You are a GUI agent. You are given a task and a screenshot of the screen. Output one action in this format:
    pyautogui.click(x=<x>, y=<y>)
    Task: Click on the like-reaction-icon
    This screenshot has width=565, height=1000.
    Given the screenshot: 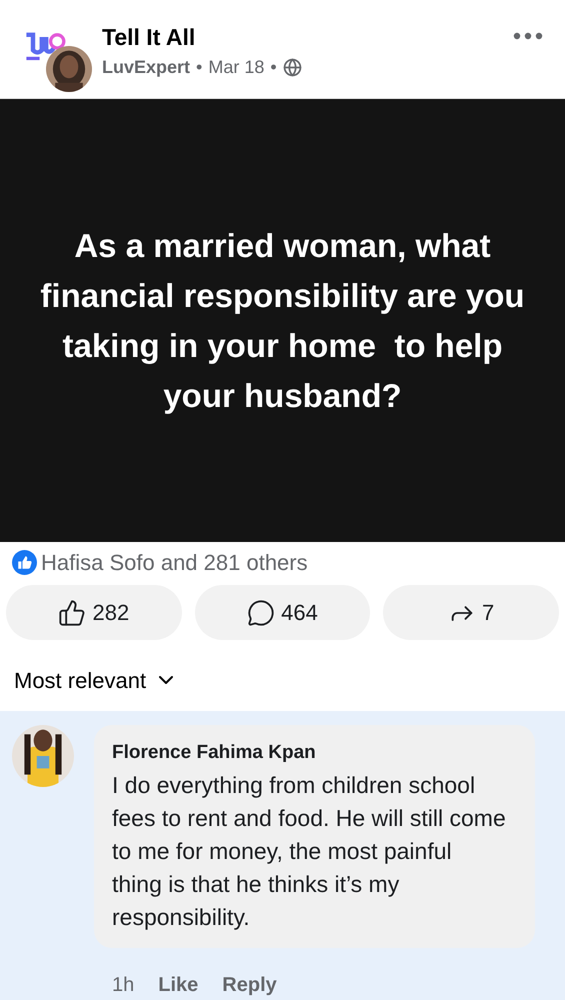 What is the action you would take?
    pyautogui.click(x=24, y=562)
    